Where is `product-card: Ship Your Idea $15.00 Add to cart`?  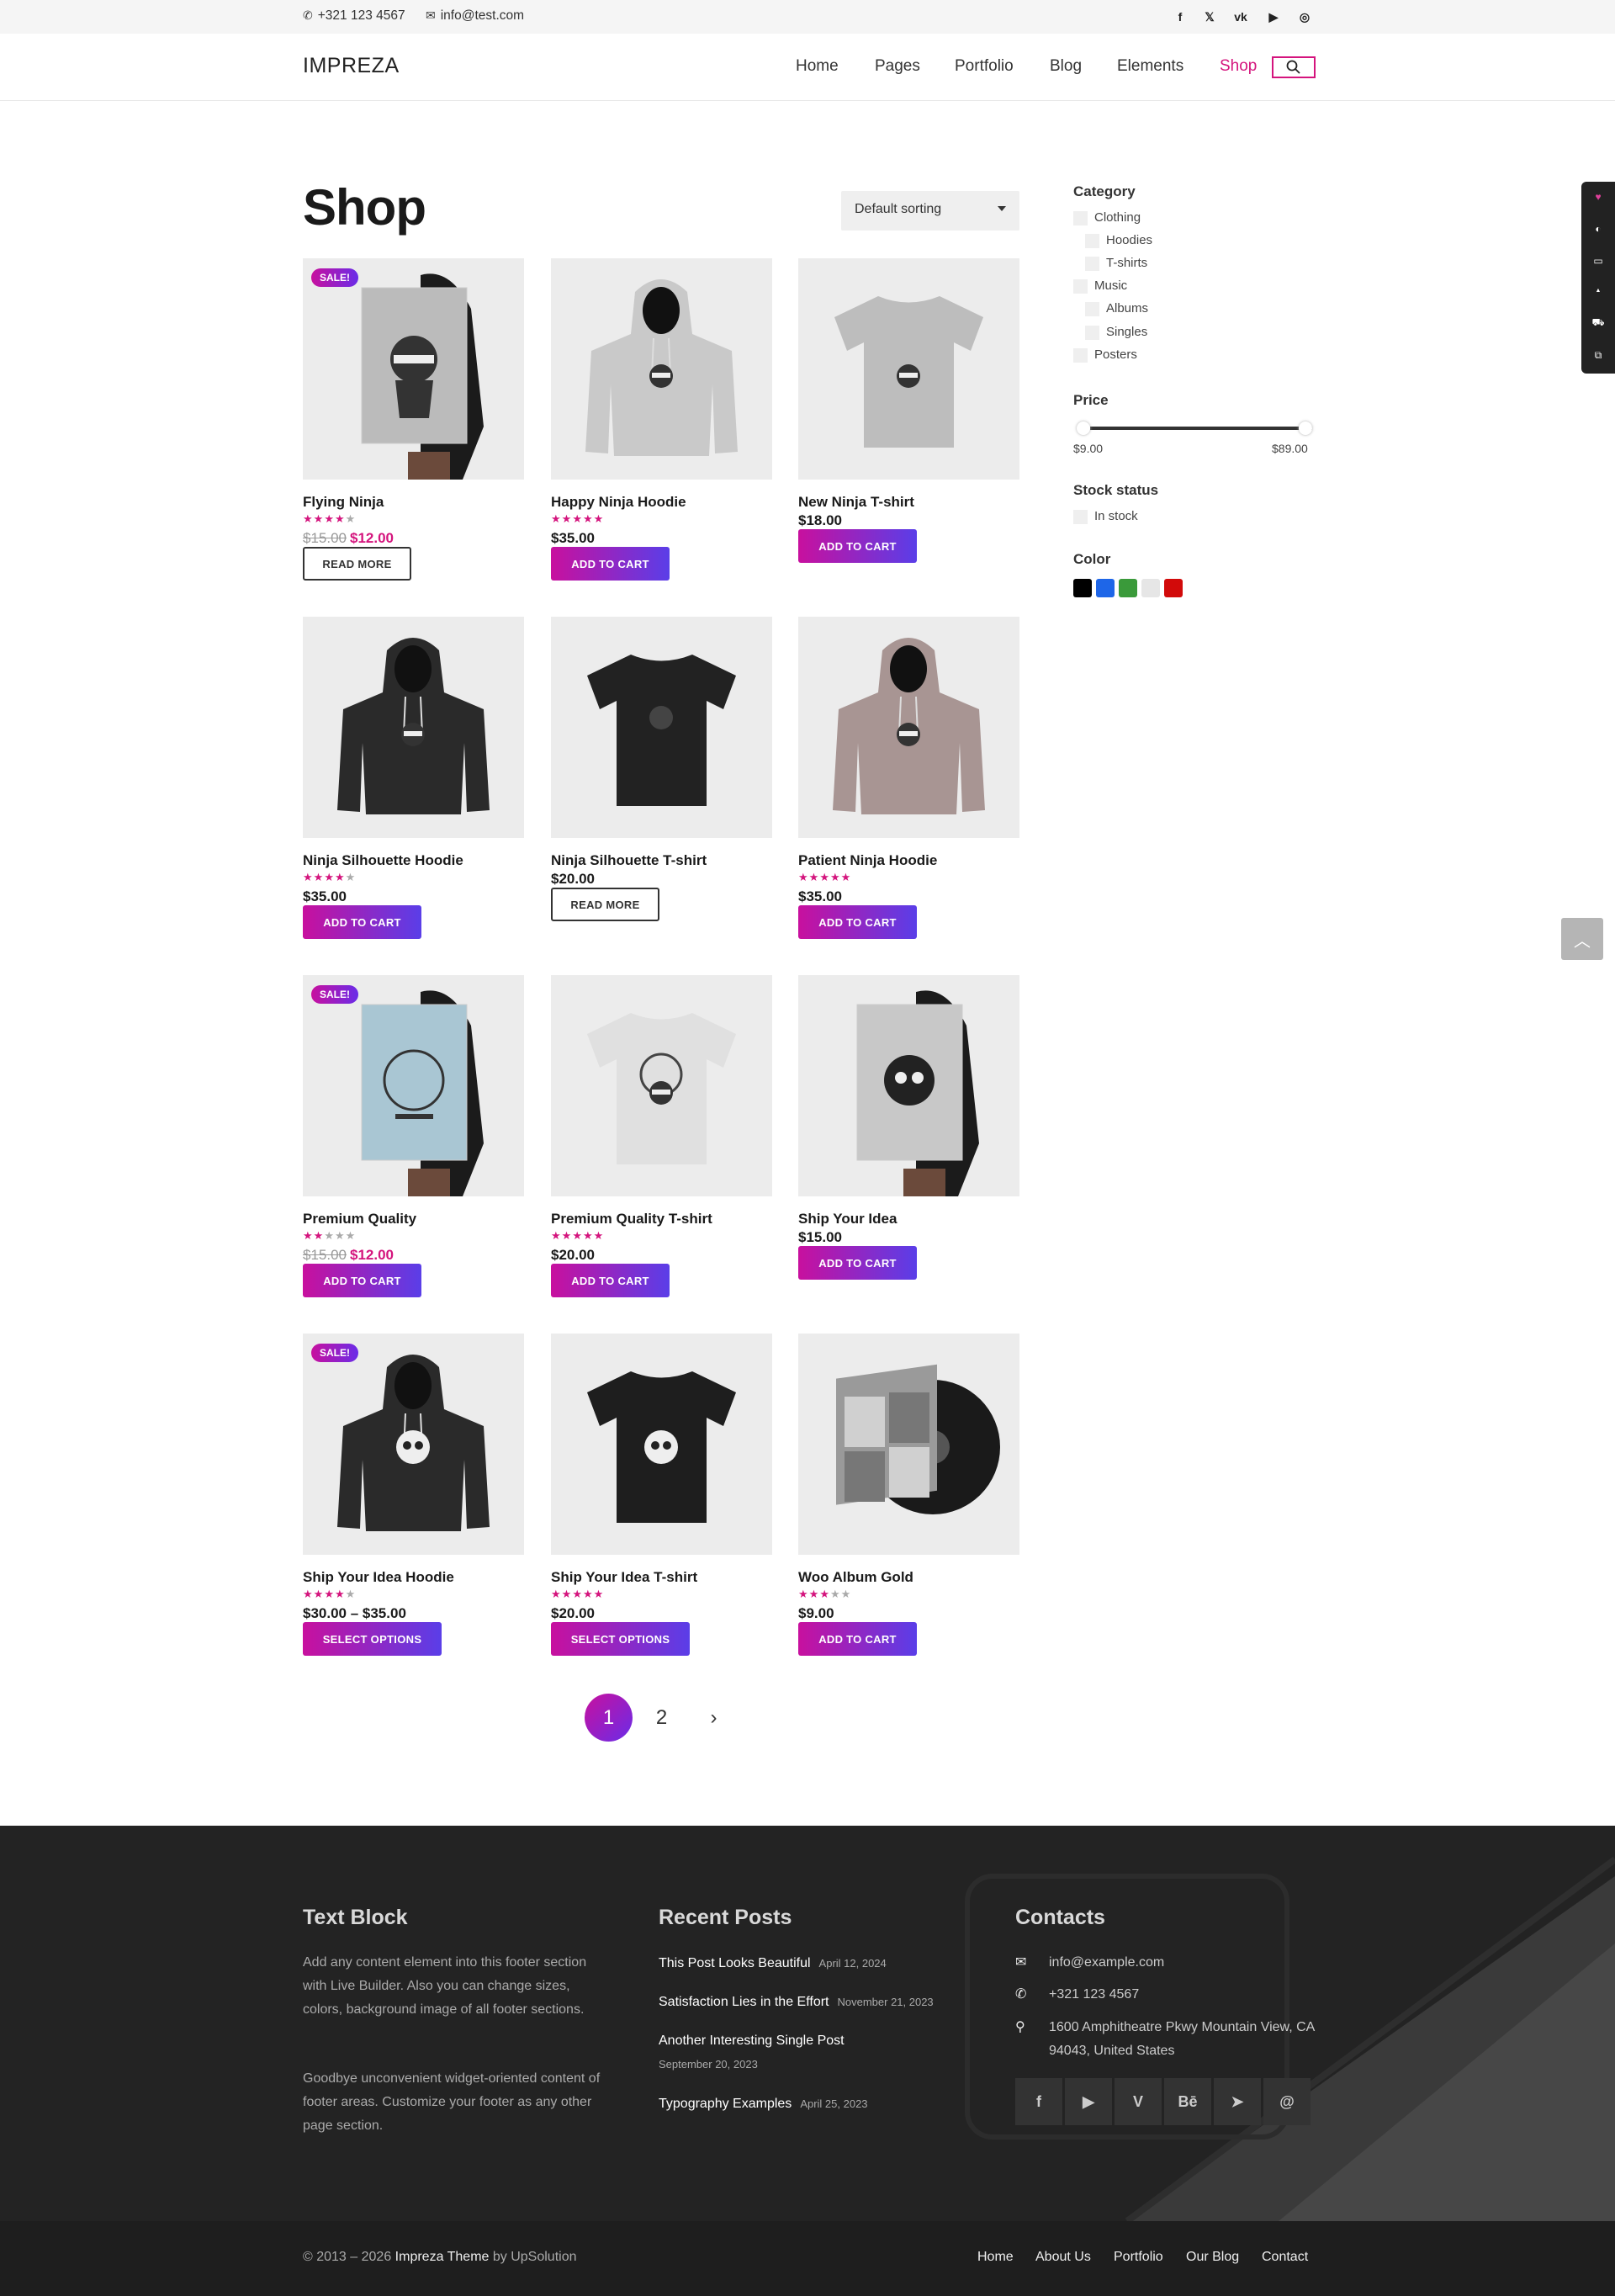 product-card: Ship Your Idea $15.00 Add to cart is located at coordinates (908, 1128).